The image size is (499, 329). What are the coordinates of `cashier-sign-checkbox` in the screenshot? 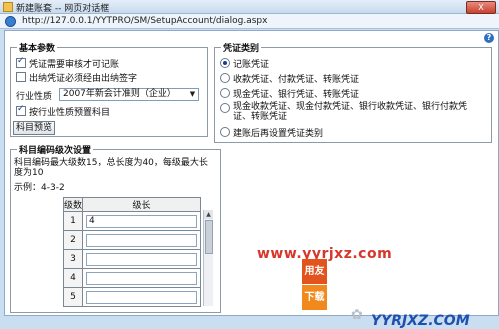 It's located at (21, 77).